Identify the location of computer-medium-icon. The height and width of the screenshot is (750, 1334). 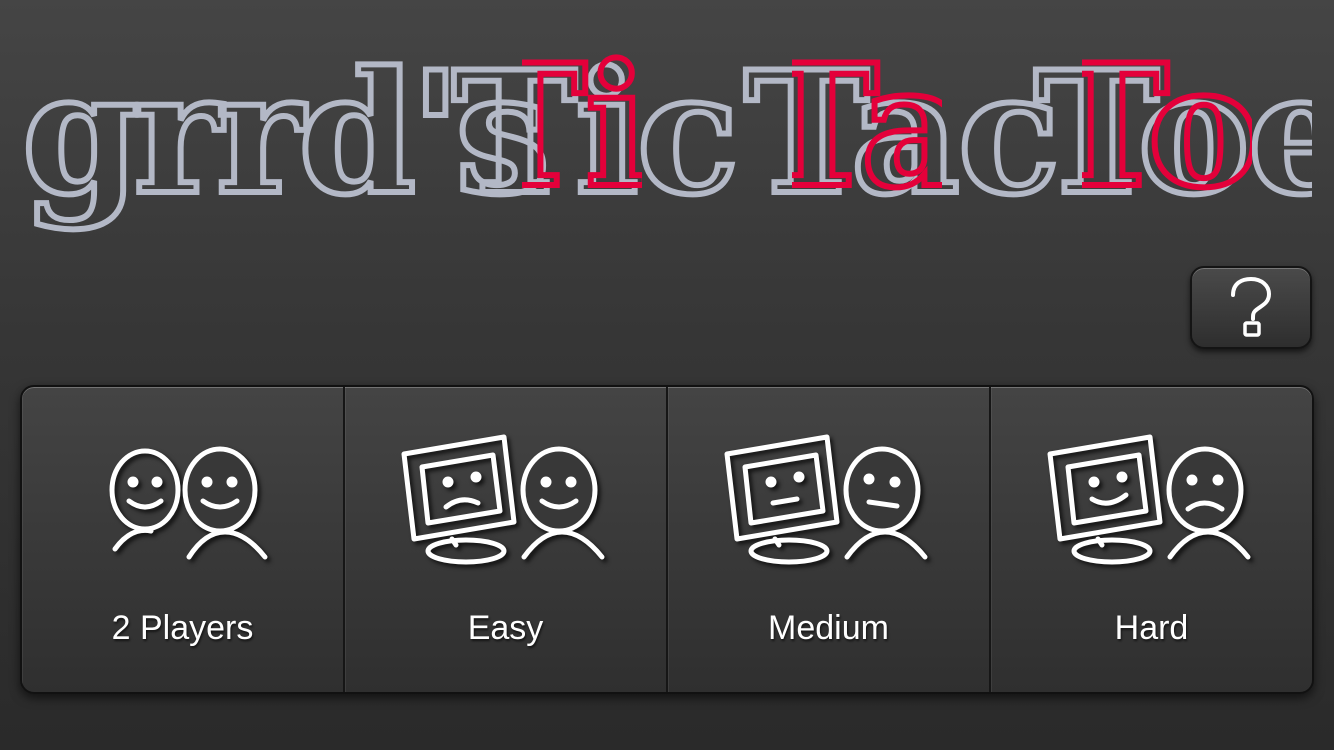
(825, 499).